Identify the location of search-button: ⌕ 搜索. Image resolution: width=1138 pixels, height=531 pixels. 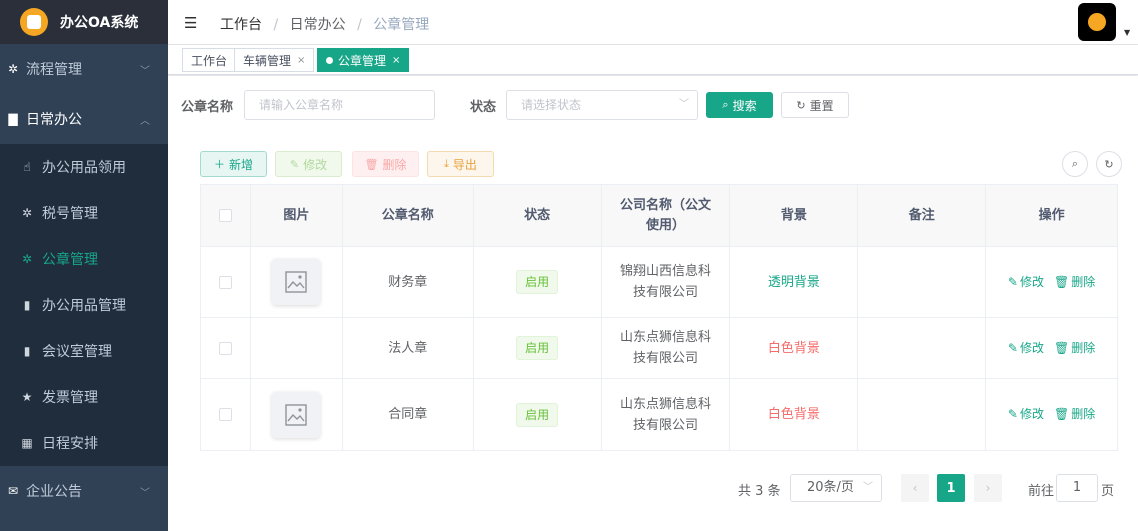
(739, 105).